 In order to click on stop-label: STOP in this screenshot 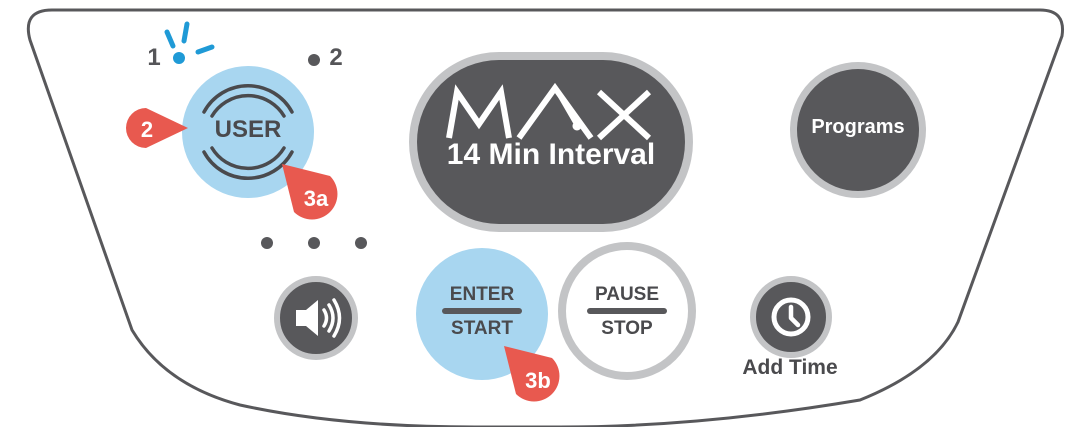, I will do `click(627, 328)`.